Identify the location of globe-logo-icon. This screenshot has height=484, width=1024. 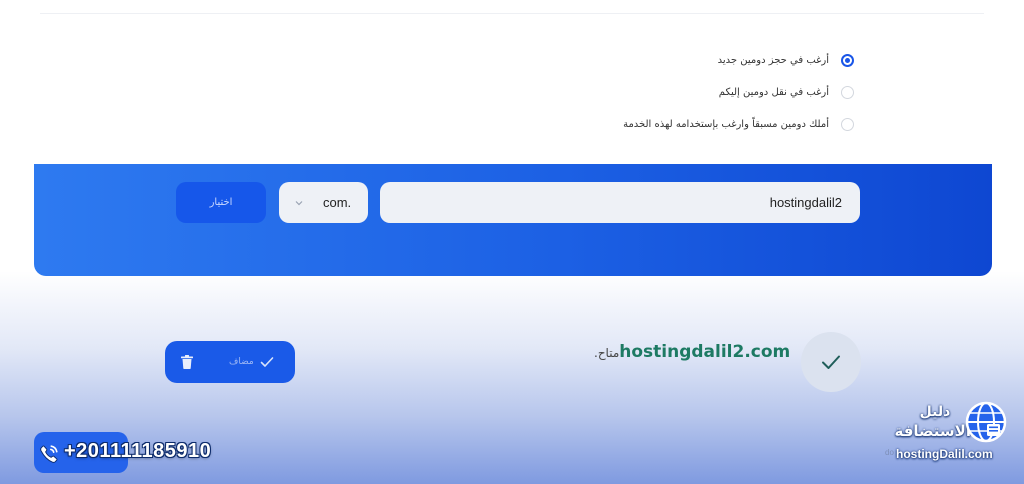
(986, 422).